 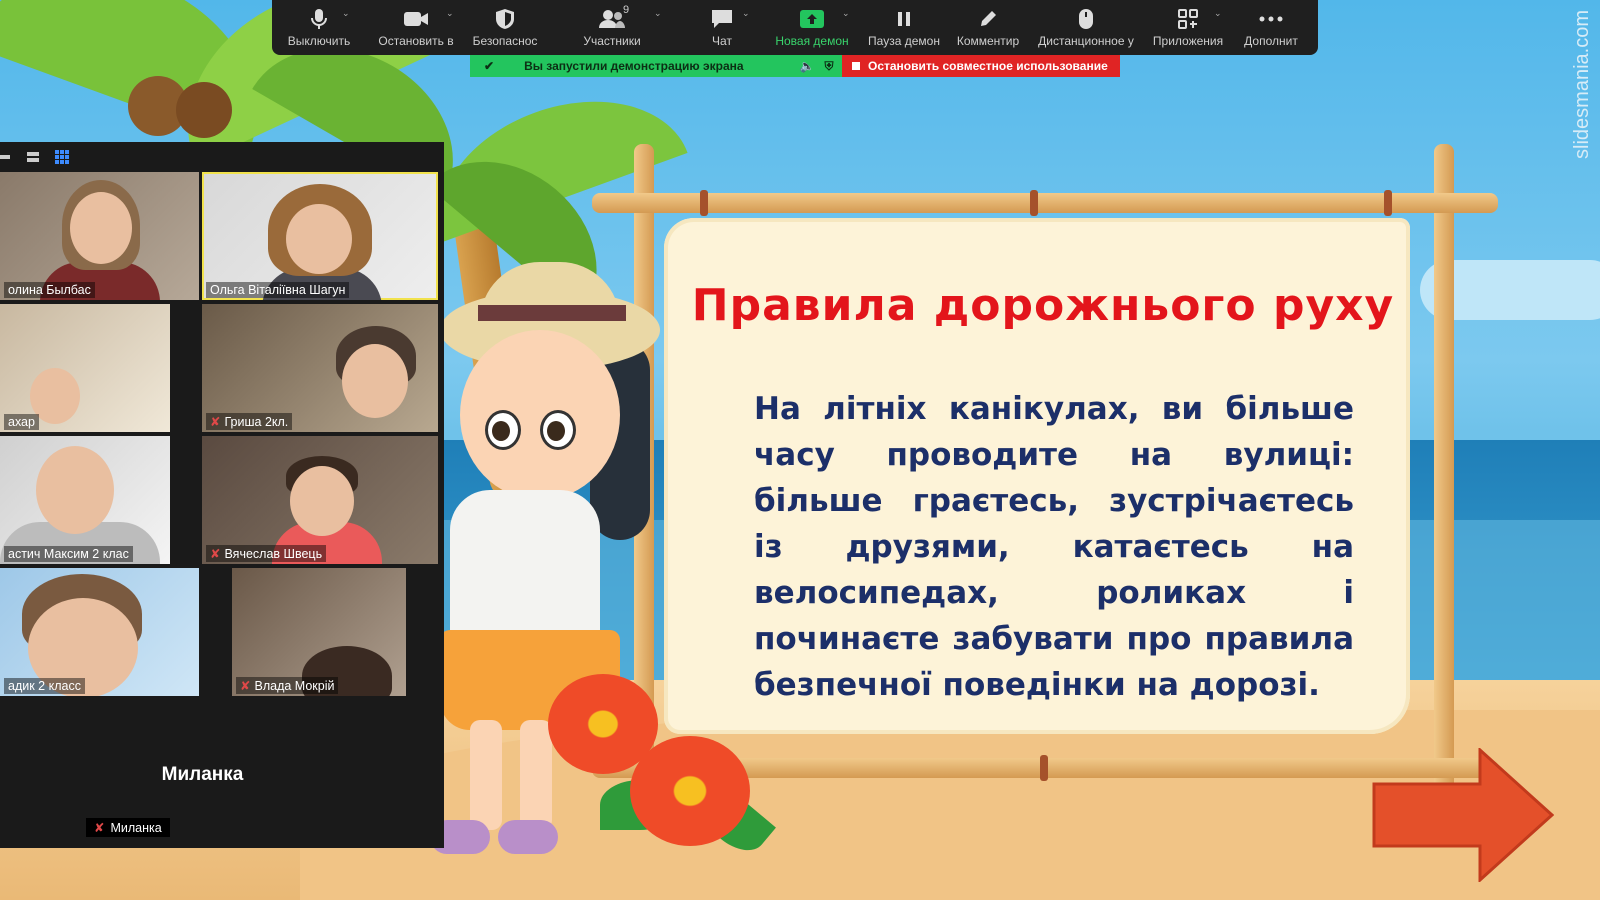 I want to click on girl-hat-crown, so click(x=550, y=297).